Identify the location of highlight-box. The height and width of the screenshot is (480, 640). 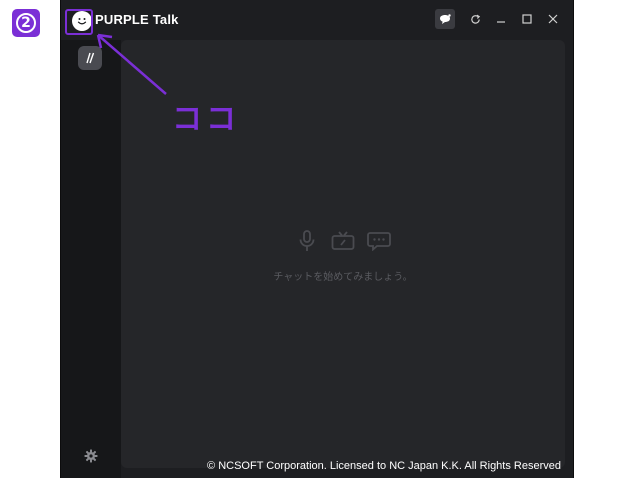
(79, 22).